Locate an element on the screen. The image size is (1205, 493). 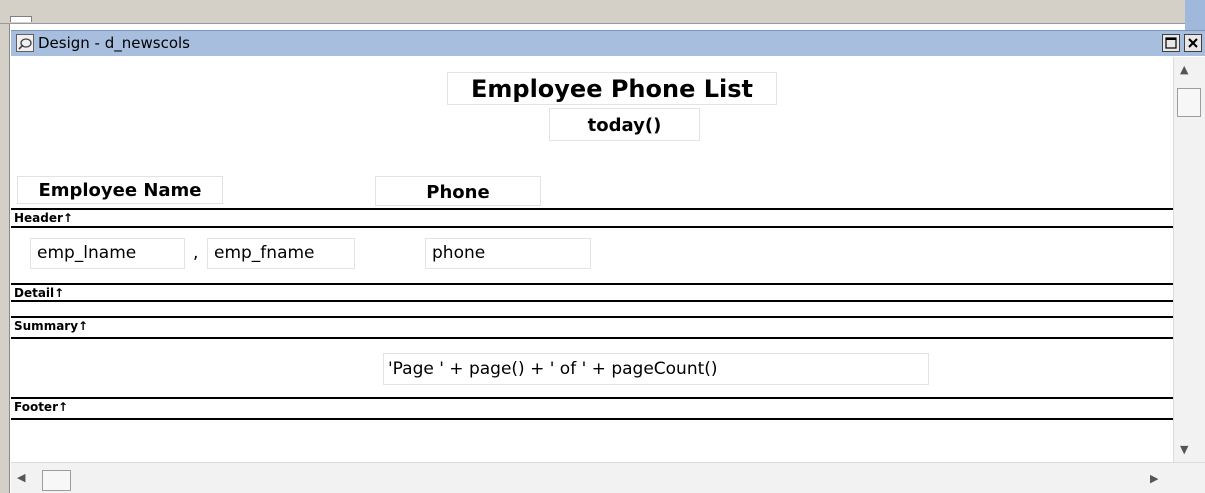
field-emp-fname: emp_fname is located at coordinates (281, 253).